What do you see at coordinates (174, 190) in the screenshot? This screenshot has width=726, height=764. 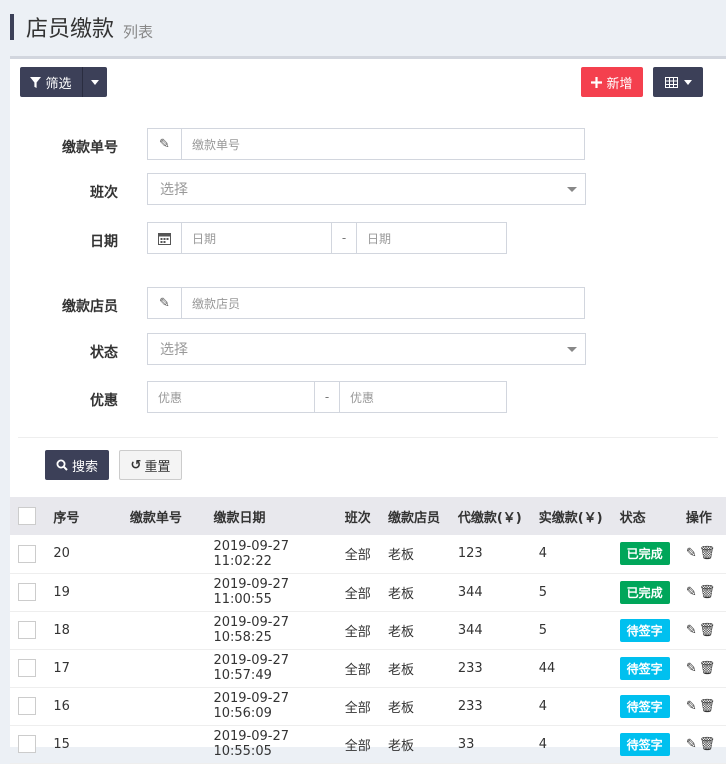 I see `shift-select-value: 选择` at bounding box center [174, 190].